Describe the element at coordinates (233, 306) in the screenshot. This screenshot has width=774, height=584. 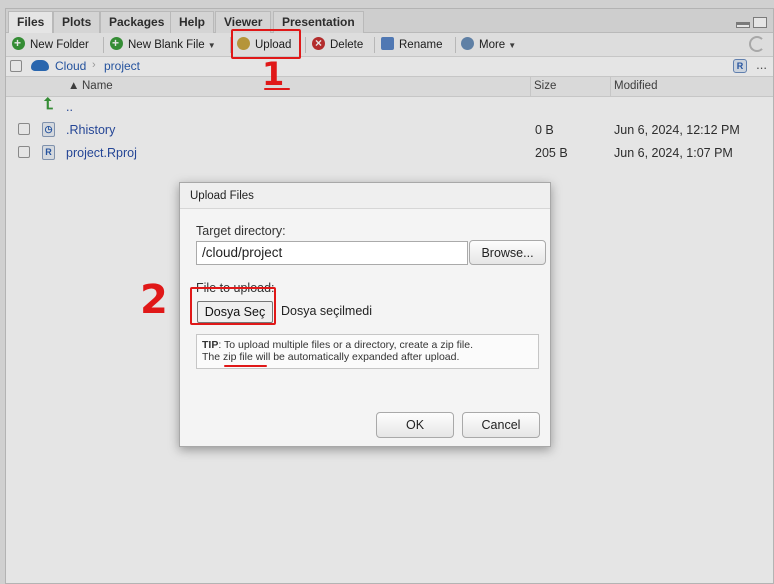
I see `annotation-box-choose-file` at that location.